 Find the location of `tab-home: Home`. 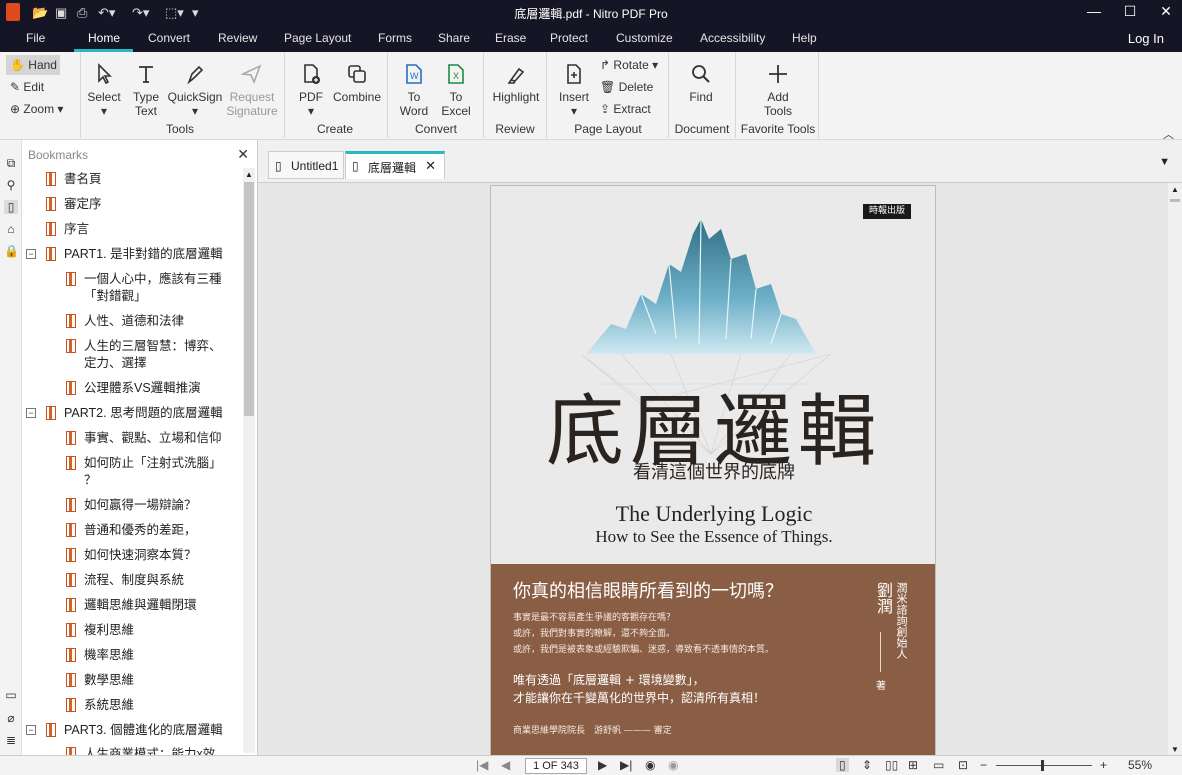

tab-home: Home is located at coordinates (104, 38).